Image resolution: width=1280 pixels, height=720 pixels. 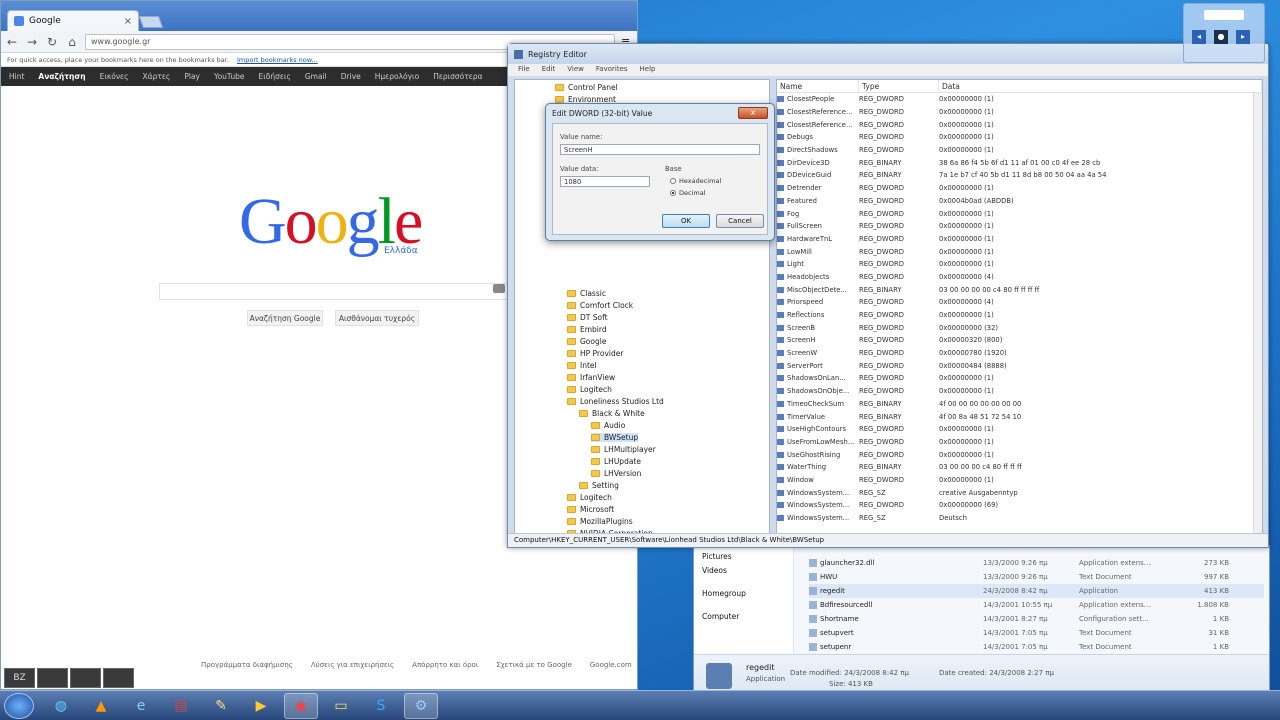 What do you see at coordinates (1019, 480) in the screenshot?
I see `registry-value-row: Window REG_DWORD 0x00000000 (1)` at bounding box center [1019, 480].